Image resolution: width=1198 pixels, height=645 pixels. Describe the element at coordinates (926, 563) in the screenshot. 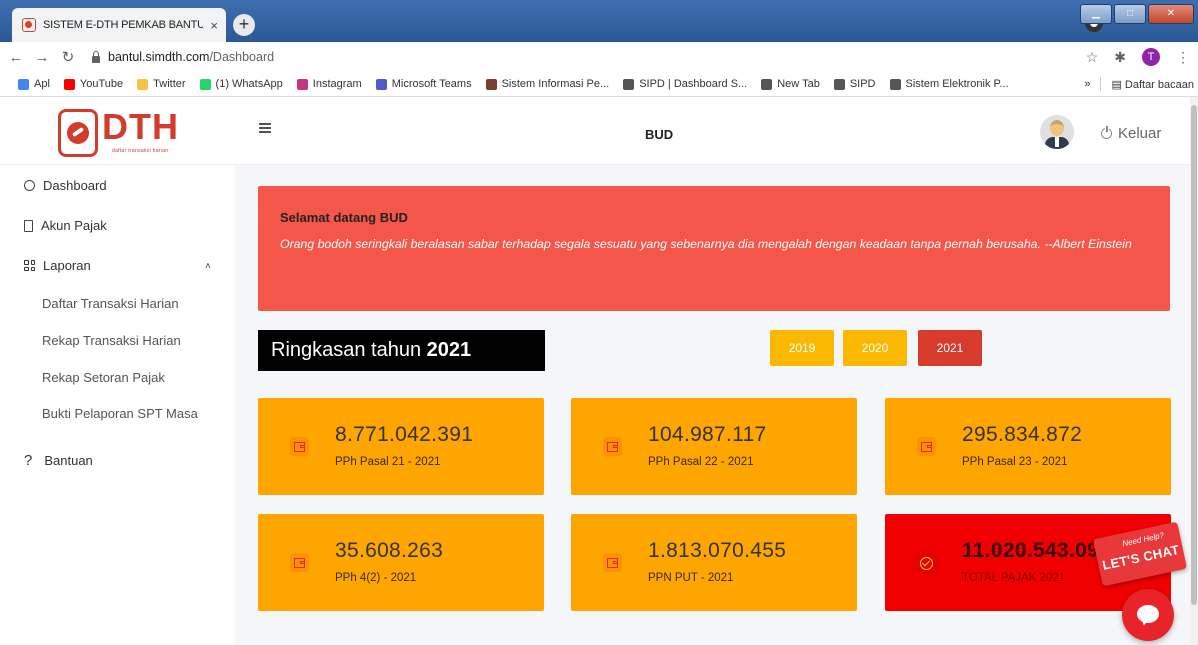

I see `check-circle-icon` at that location.